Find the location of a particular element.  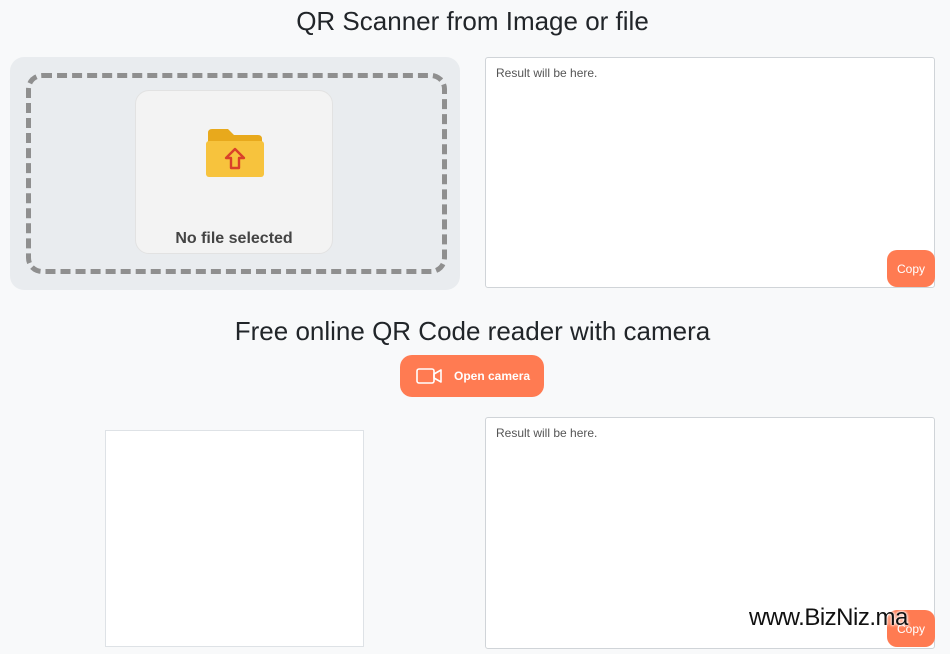

open-camera-button: Open camera is located at coordinates (472, 376).